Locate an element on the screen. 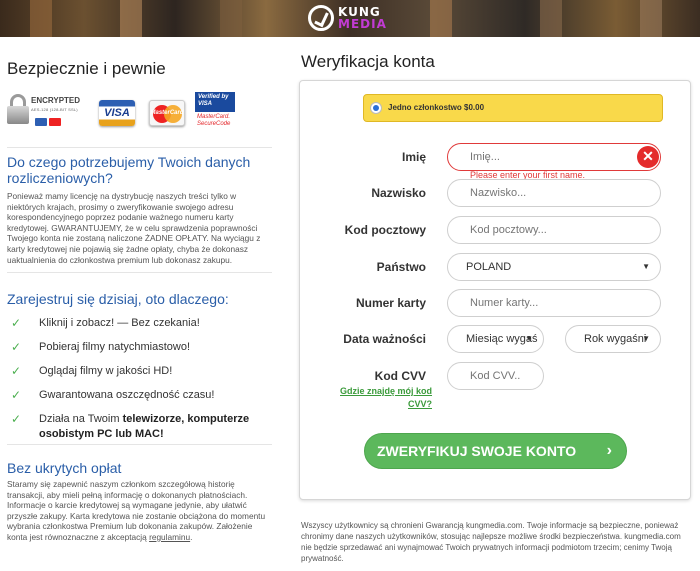 This screenshot has height=571, width=700. register-heading: Zarejestruj się dzisiaj, oto dlaczego: is located at coordinates (118, 299).